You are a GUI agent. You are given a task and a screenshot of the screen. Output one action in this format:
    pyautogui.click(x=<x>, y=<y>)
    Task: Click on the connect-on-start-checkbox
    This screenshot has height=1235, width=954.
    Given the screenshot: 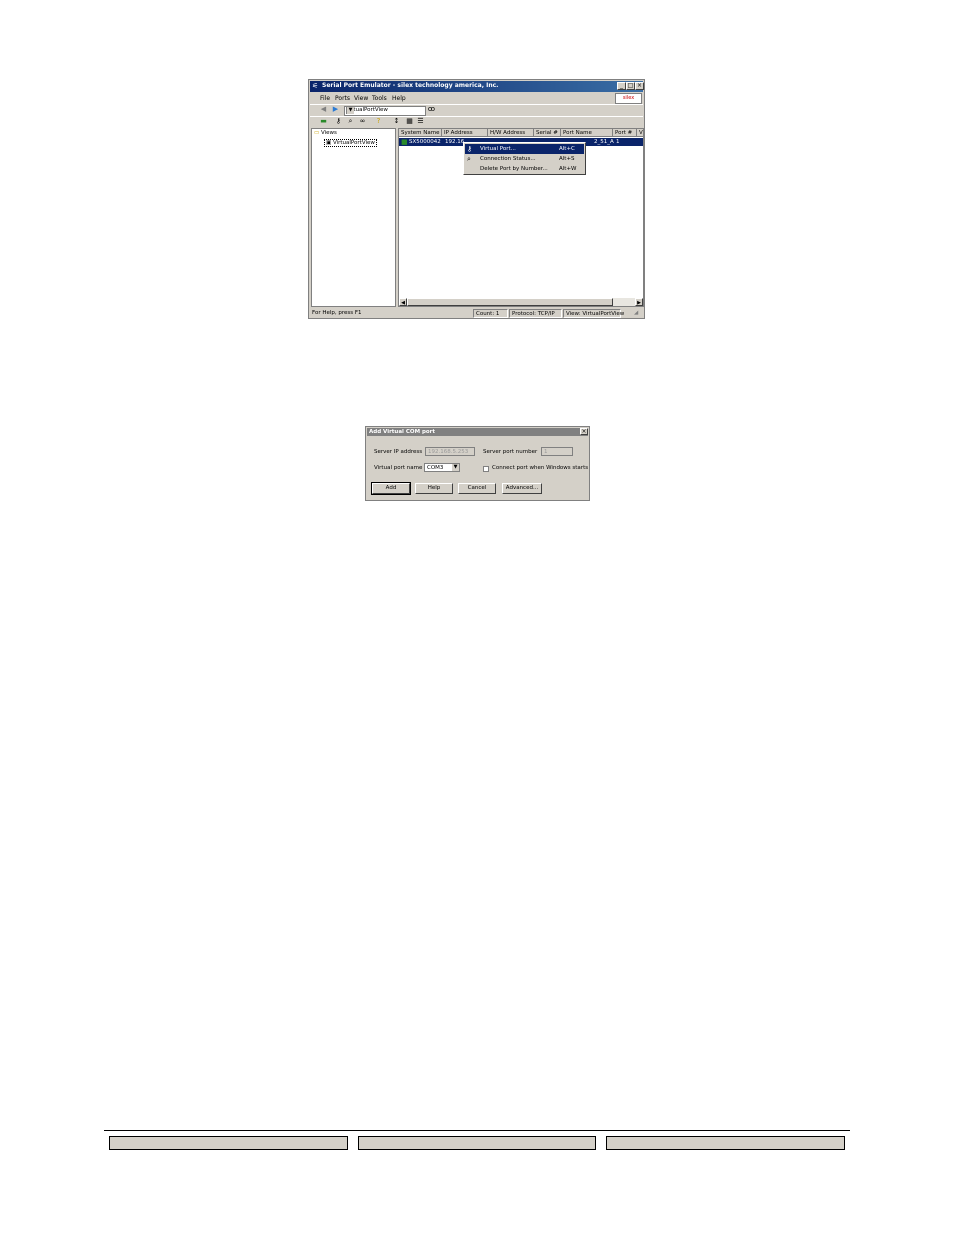 What is the action you would take?
    pyautogui.click(x=486, y=469)
    